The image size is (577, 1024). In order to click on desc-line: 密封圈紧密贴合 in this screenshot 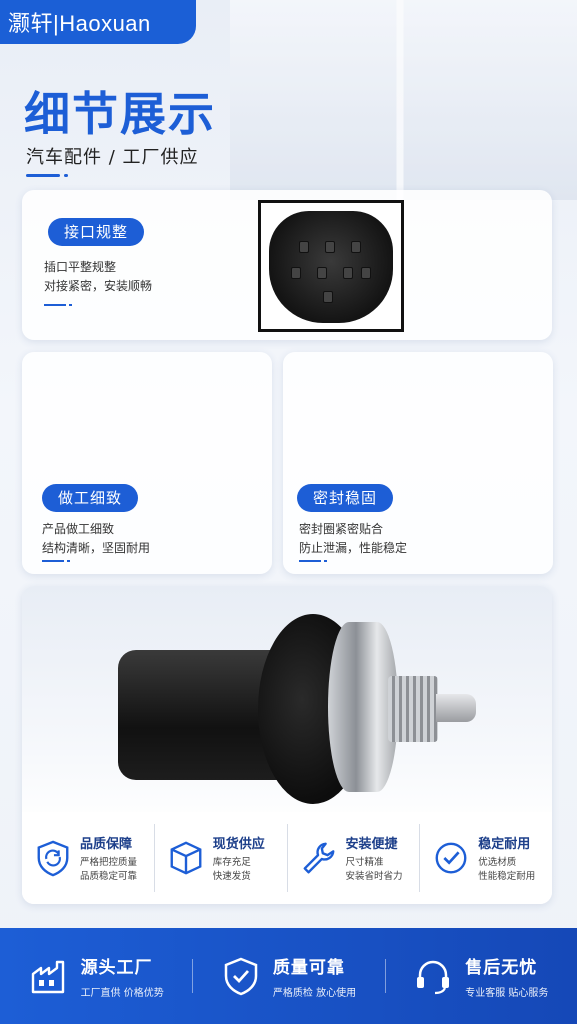, I will do `click(341, 529)`.